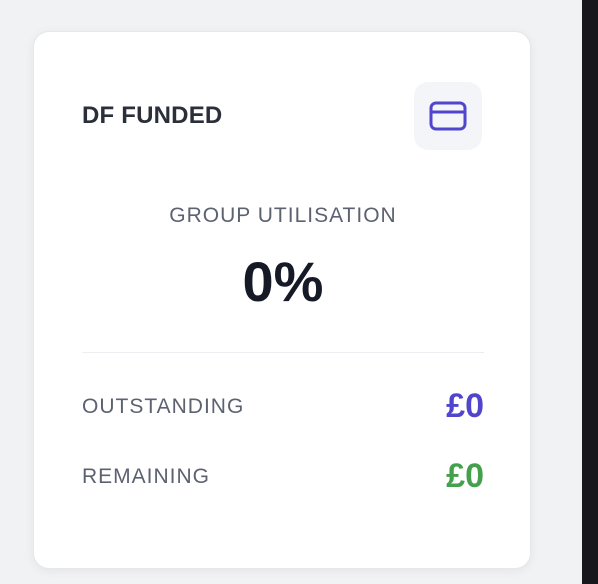  What do you see at coordinates (283, 407) in the screenshot?
I see `stat-row-outstanding: OUTSTANDING £0` at bounding box center [283, 407].